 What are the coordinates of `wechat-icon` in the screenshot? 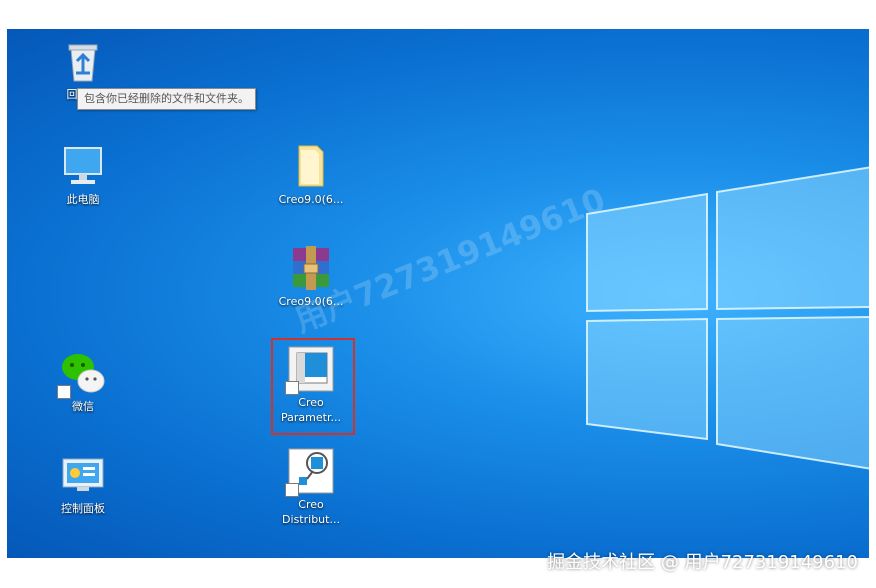 It's located at (82, 374).